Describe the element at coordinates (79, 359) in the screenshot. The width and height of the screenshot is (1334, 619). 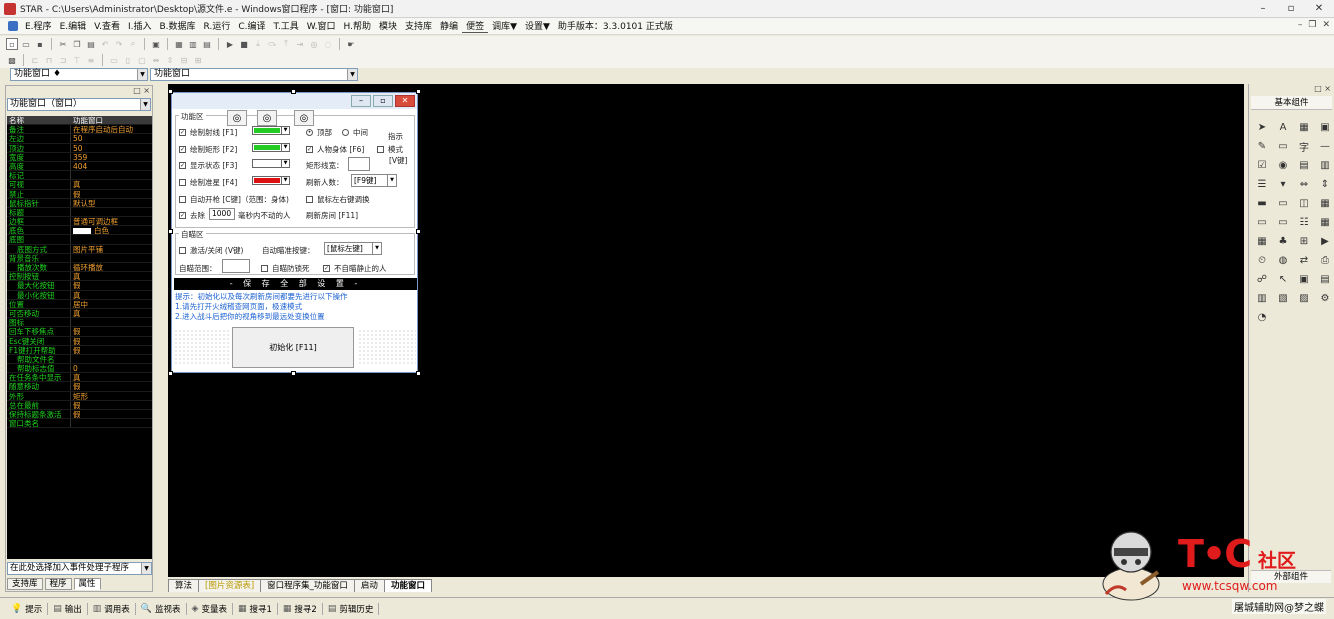
I see `property-row: 帮助文件名` at that location.